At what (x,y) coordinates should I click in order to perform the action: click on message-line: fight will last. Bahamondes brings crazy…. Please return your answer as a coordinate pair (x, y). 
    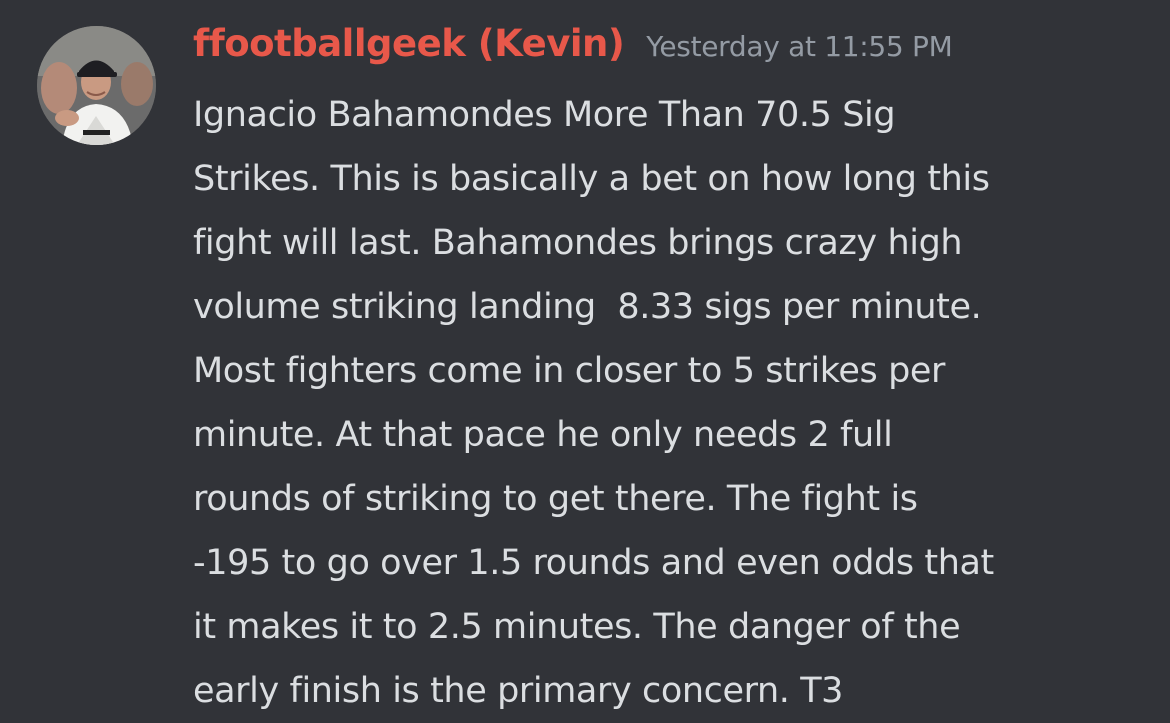
    Looking at the image, I should click on (578, 243).